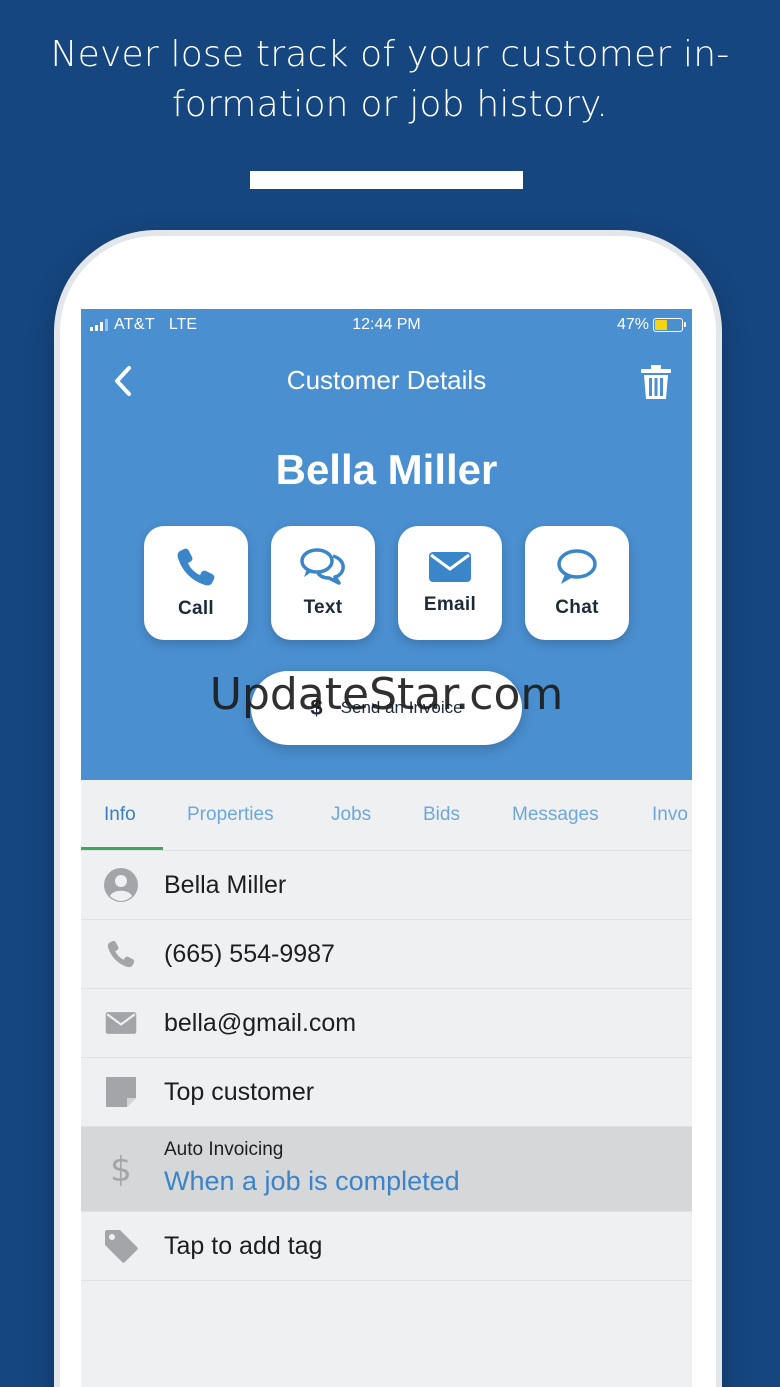 This screenshot has height=1387, width=780. Describe the element at coordinates (312, 1181) in the screenshot. I see `auto-invoicing-value: When a job is completed` at that location.